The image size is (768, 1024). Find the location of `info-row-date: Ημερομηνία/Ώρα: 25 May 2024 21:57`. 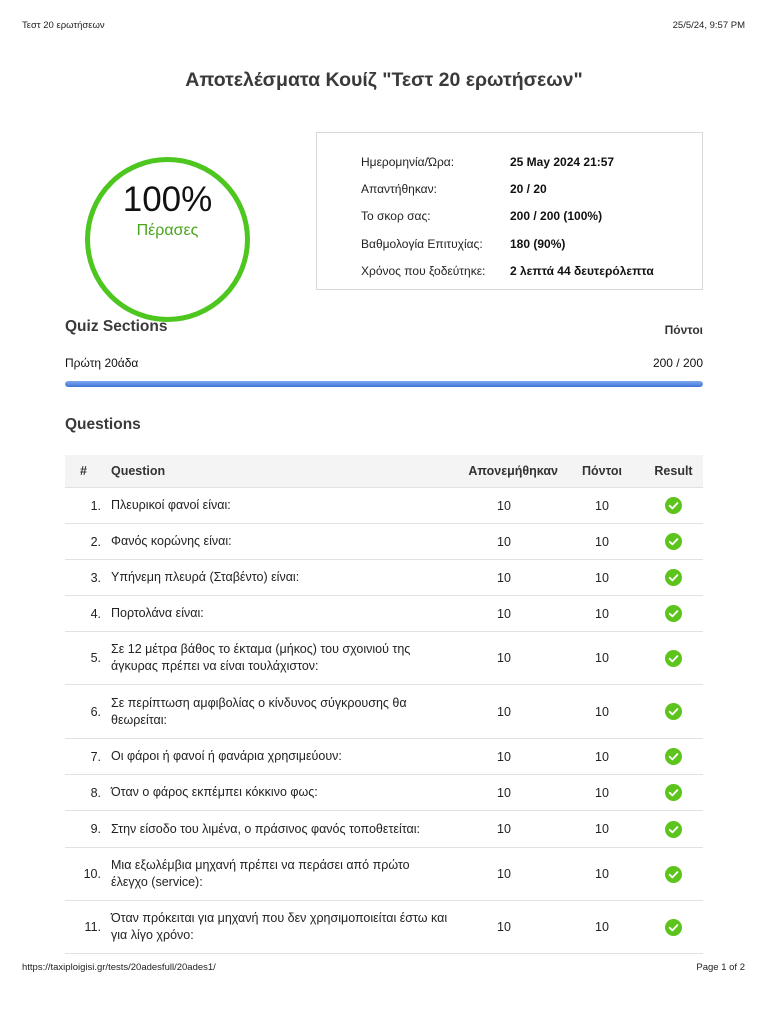

info-row-date: Ημερομηνία/Ώρα: 25 May 2024 21:57 is located at coordinates (531, 161).